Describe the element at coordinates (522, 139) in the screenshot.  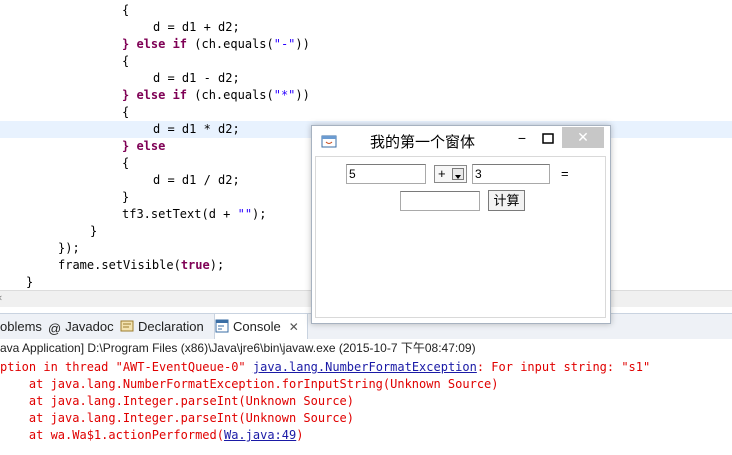
I see `minimize-button: −` at that location.